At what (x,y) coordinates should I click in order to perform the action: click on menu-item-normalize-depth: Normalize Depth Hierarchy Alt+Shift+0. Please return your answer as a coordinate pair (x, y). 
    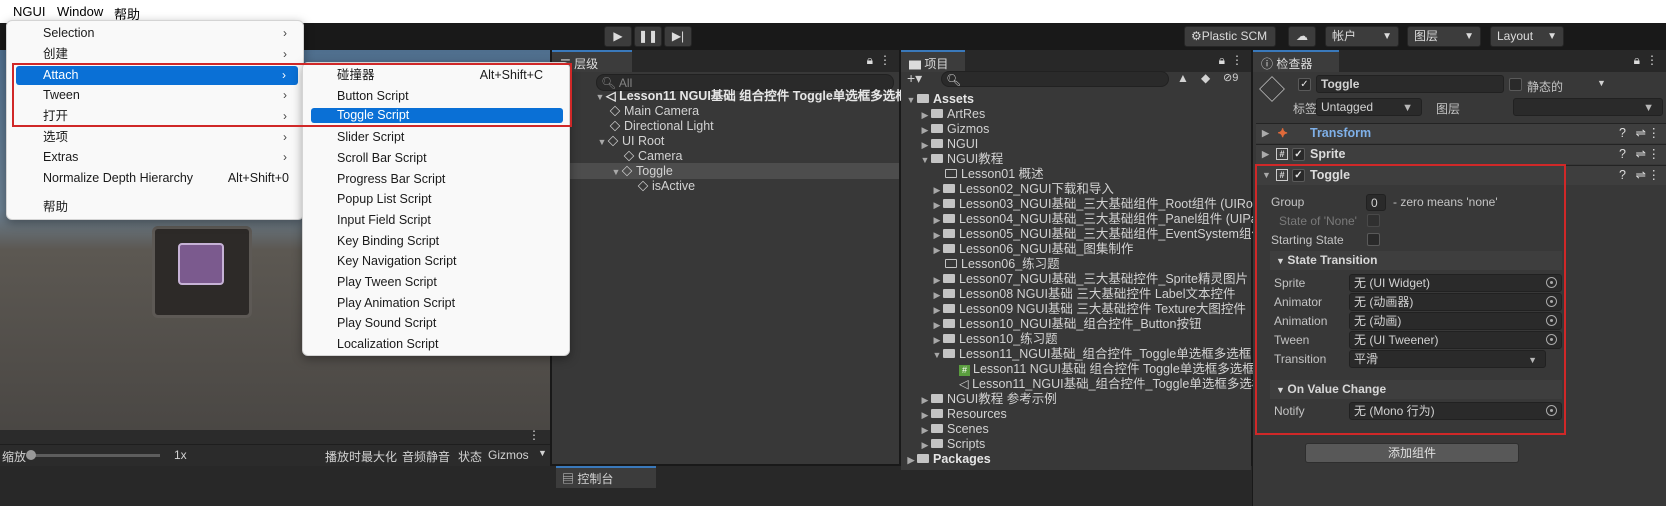
    Looking at the image, I should click on (155, 178).